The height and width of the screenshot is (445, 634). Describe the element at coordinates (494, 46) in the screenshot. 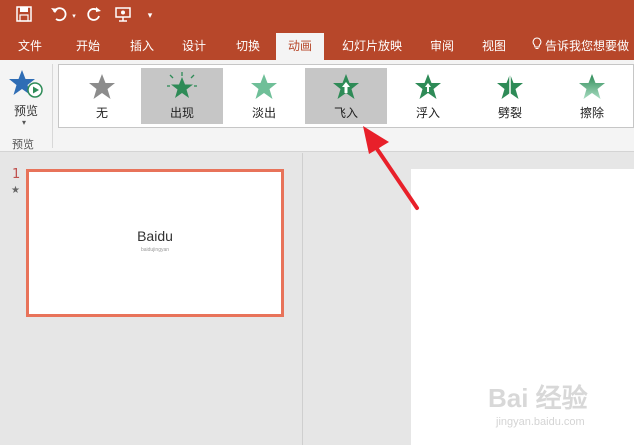

I see `tab-view: 视图` at that location.